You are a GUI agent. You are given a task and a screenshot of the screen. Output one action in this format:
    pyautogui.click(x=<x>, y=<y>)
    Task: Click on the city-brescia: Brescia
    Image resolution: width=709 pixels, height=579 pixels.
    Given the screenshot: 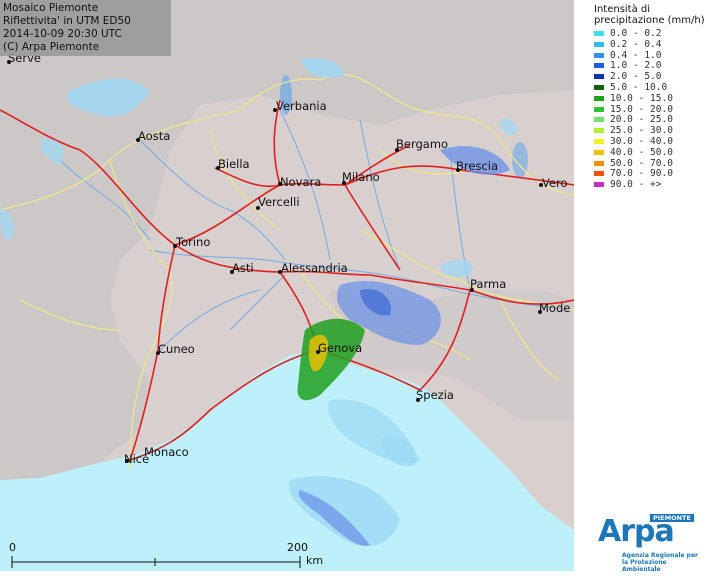 What is the action you would take?
    pyautogui.click(x=477, y=166)
    